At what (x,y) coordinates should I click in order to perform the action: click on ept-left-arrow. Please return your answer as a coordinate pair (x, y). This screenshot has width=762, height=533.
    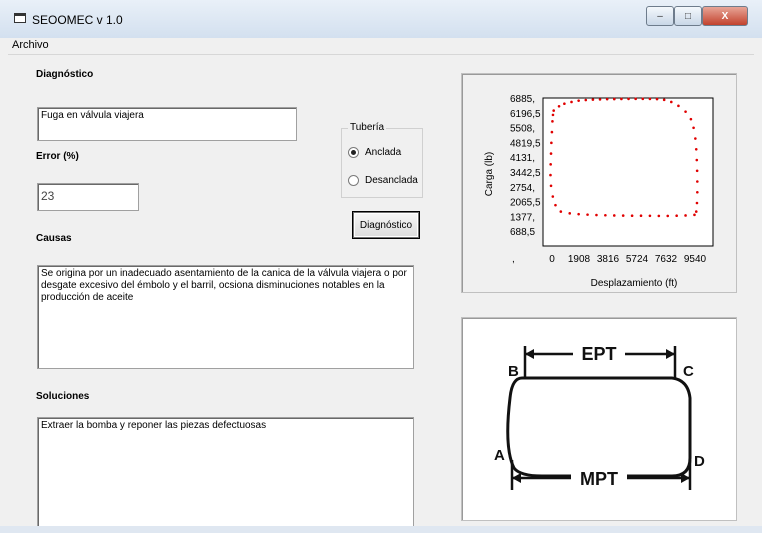
    Looking at the image, I should click on (529, 354).